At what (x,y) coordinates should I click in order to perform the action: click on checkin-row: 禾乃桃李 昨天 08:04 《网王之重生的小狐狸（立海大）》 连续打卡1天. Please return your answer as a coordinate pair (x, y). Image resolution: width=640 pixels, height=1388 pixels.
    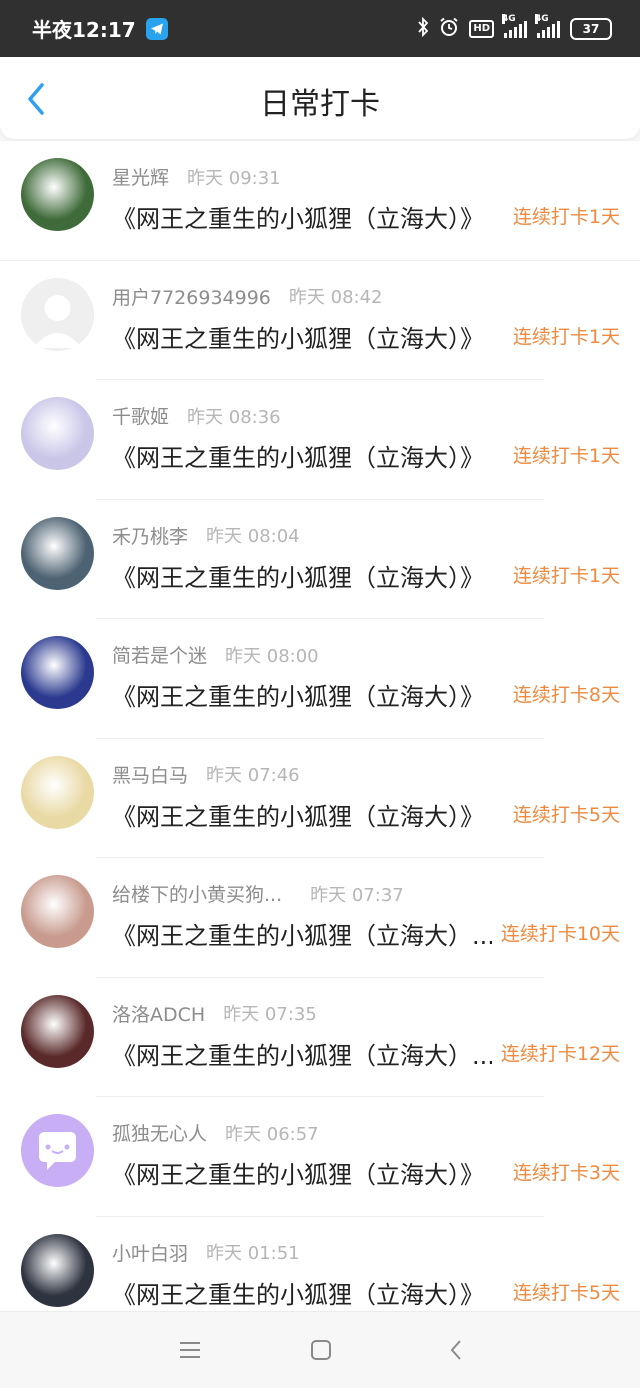
    Looking at the image, I should click on (320, 559).